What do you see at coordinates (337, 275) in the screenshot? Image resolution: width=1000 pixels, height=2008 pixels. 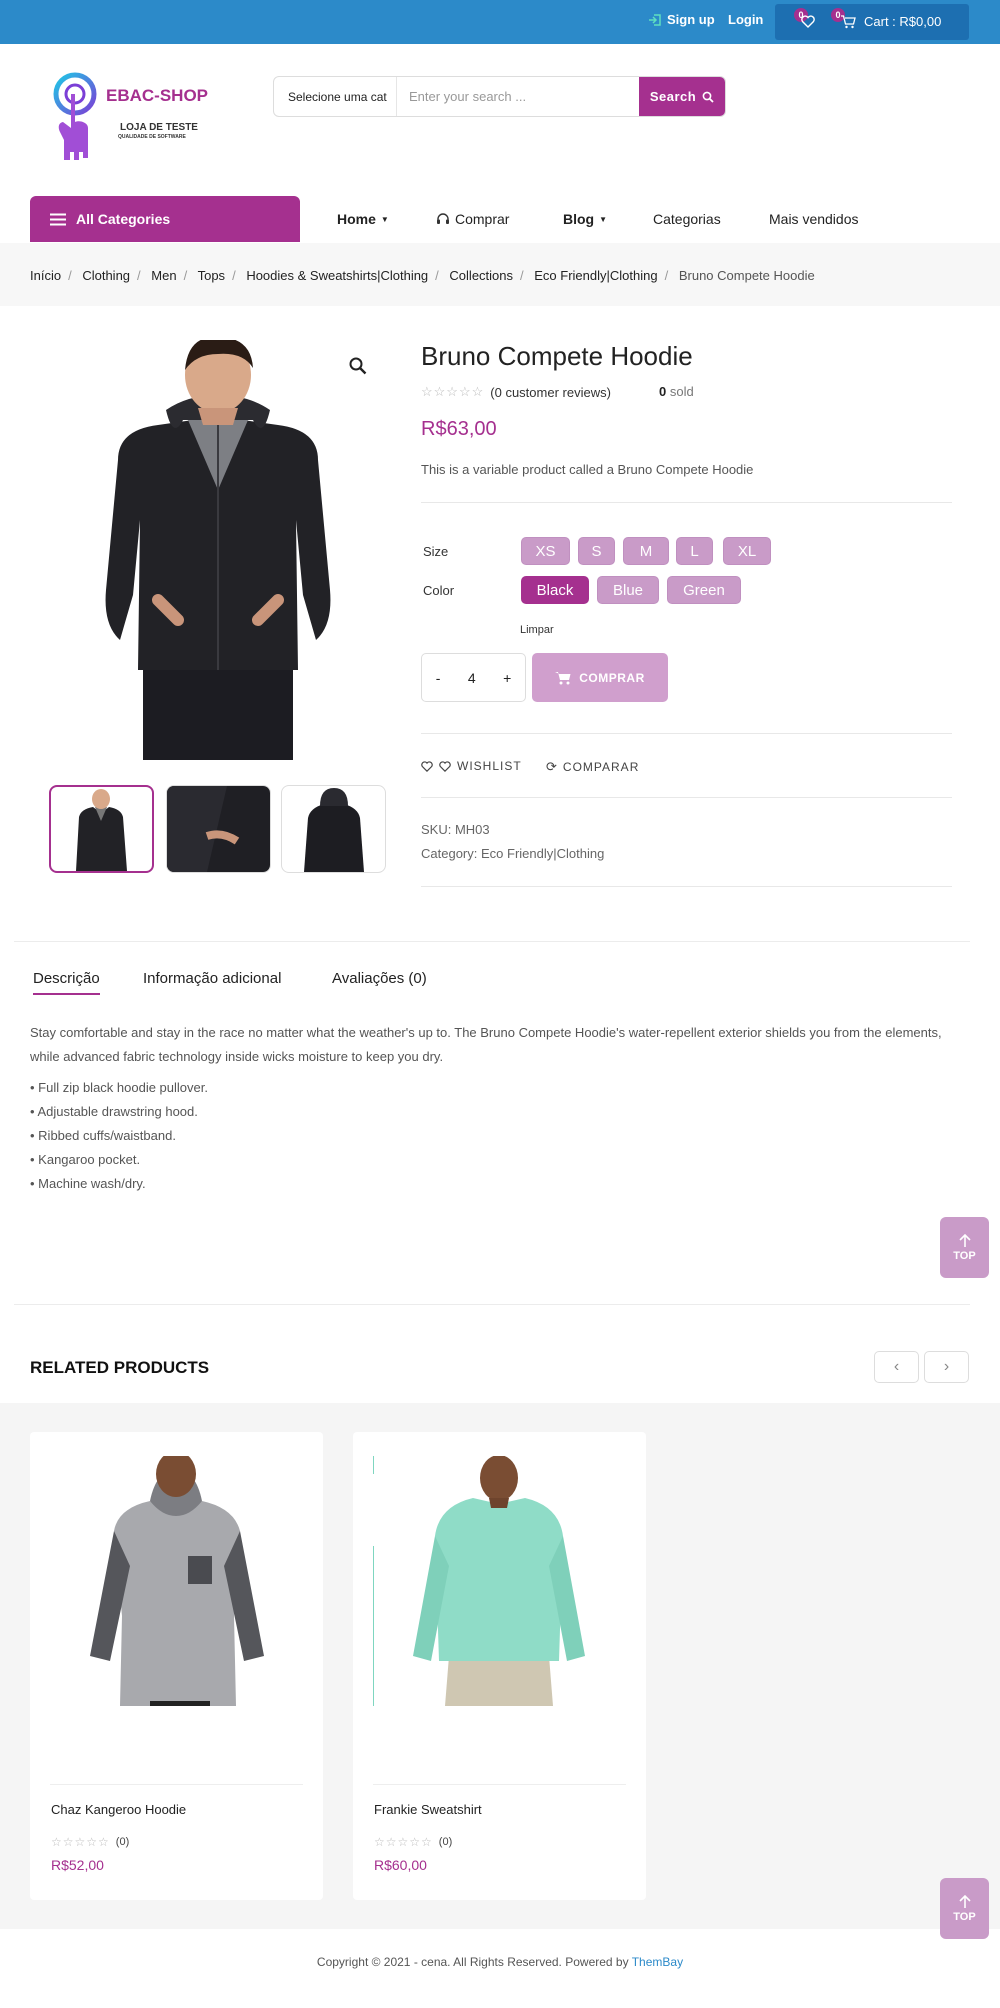 I see `breadcrumb-hoodies: Hoodies & Sweatshirts|Clothing` at bounding box center [337, 275].